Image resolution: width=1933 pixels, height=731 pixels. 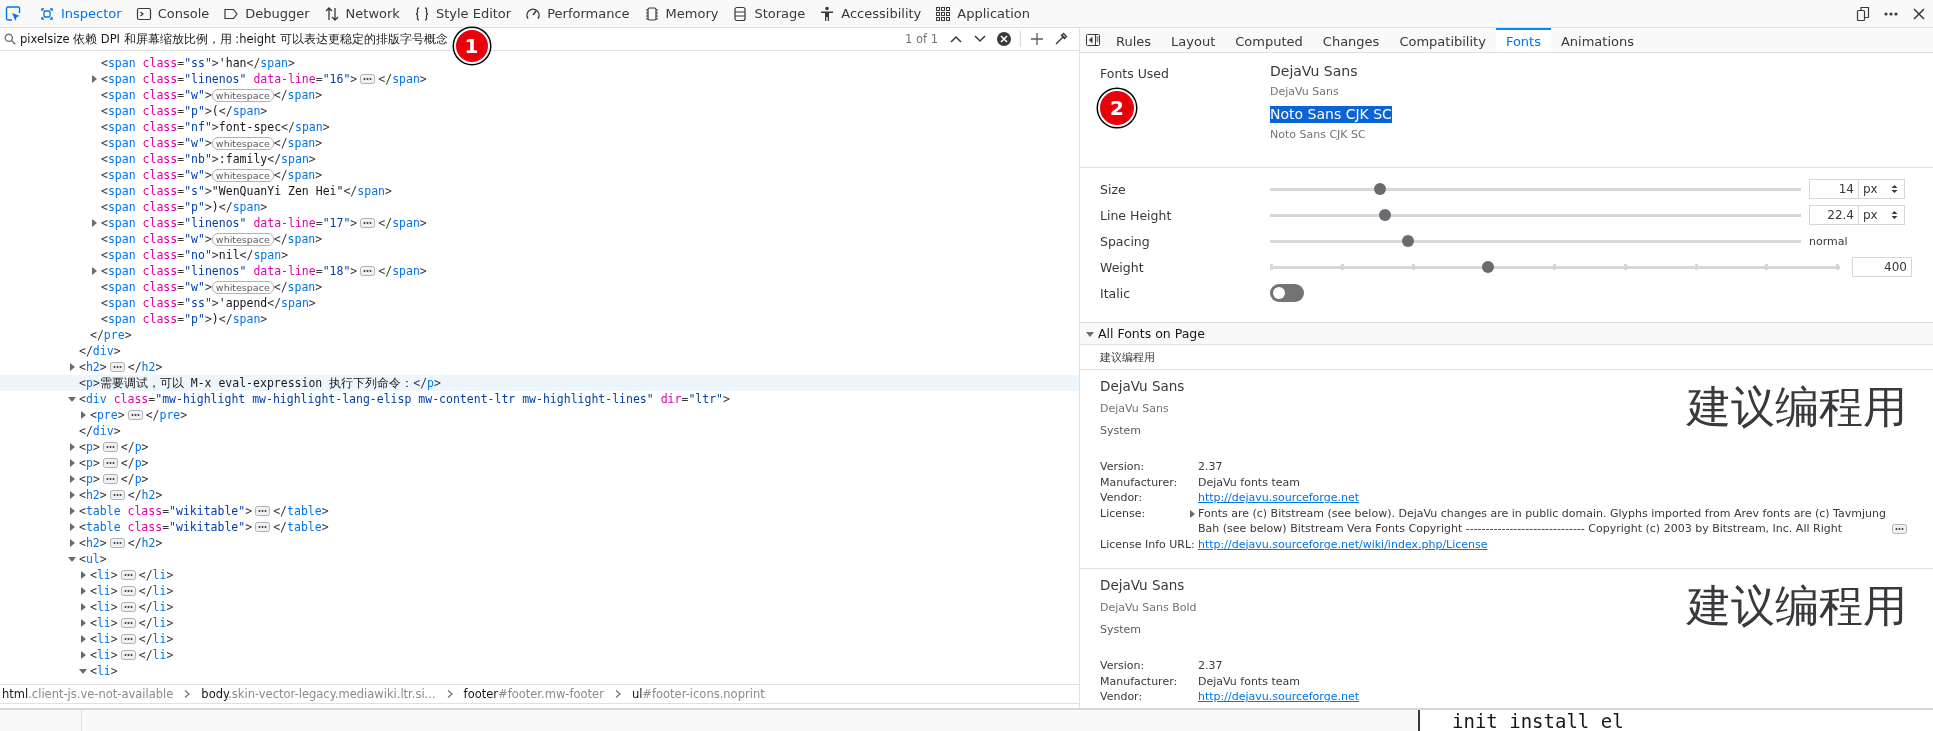 What do you see at coordinates (1139, 482) in the screenshot?
I see `detail-label: Manufacturer:` at bounding box center [1139, 482].